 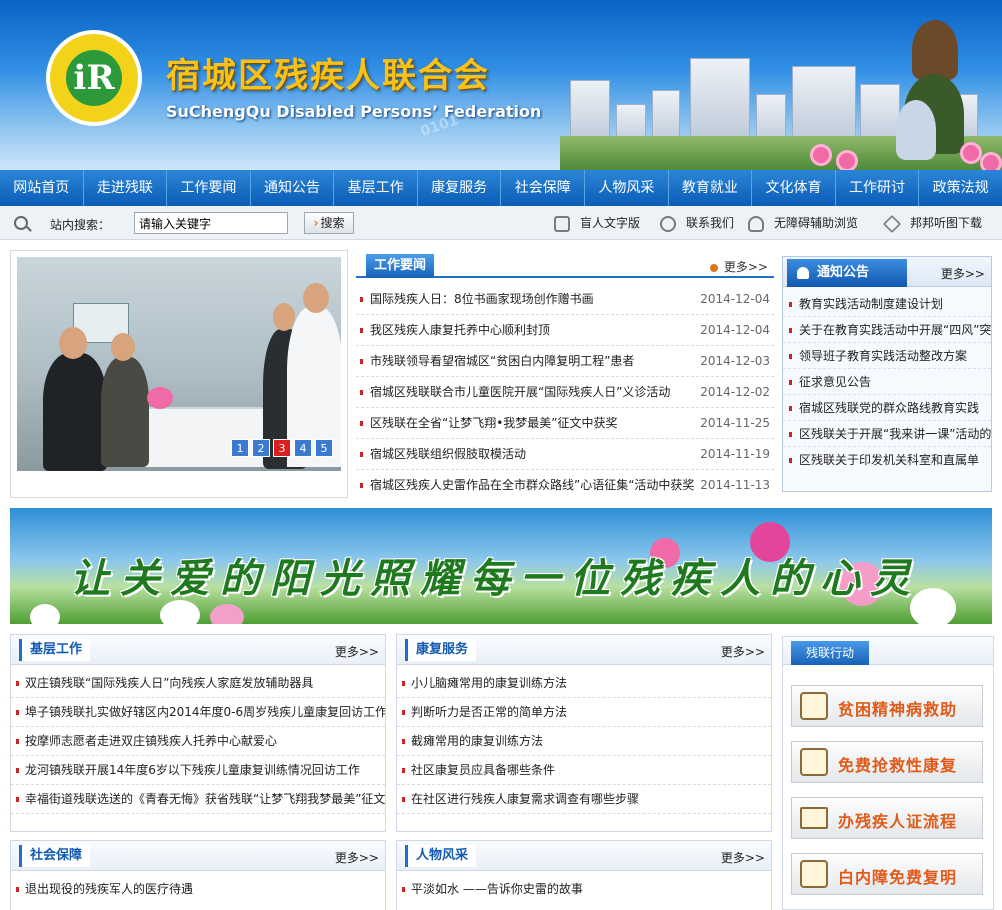 I want to click on notice-item: 区残联关于开展“我来讲一课”活动的, so click(x=887, y=434).